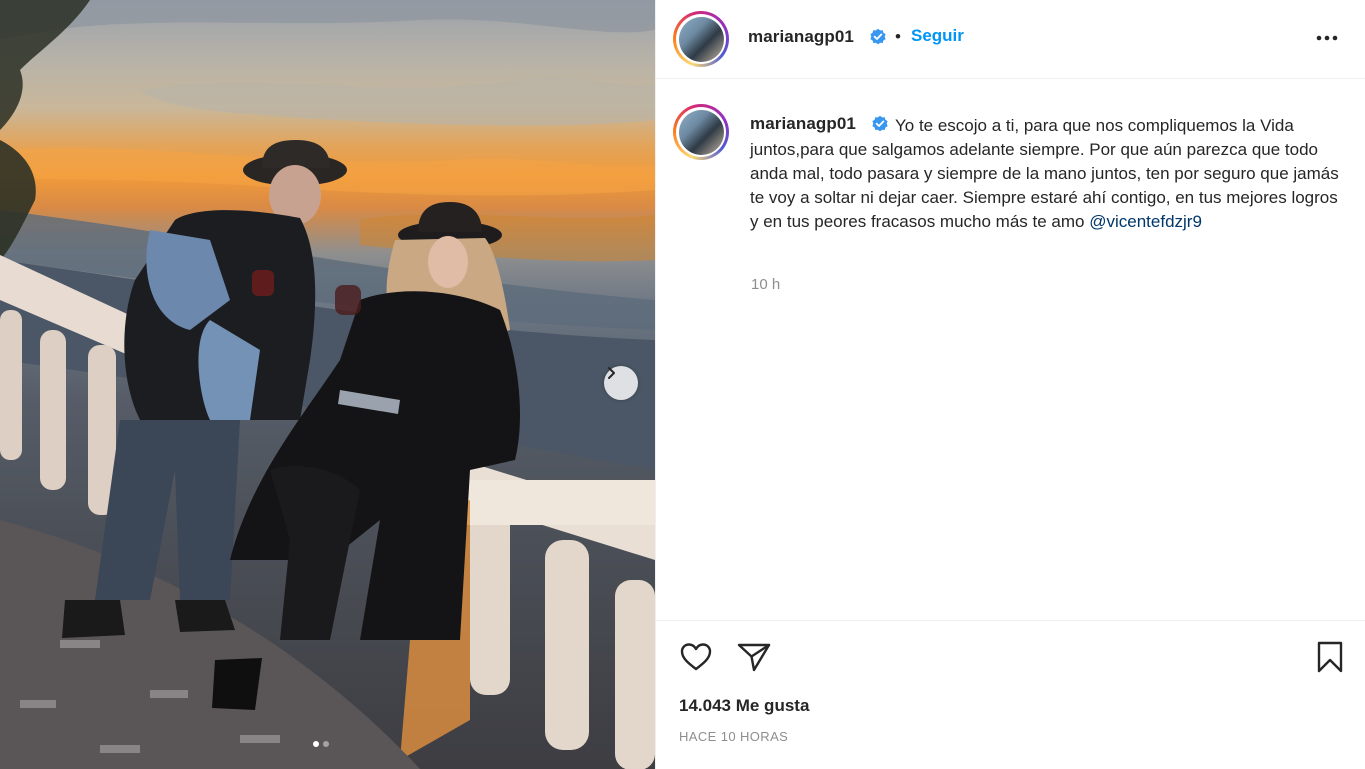  What do you see at coordinates (1010, 694) in the screenshot?
I see `post-actions: 14.043 Me gusta HACE 10 HORAS` at bounding box center [1010, 694].